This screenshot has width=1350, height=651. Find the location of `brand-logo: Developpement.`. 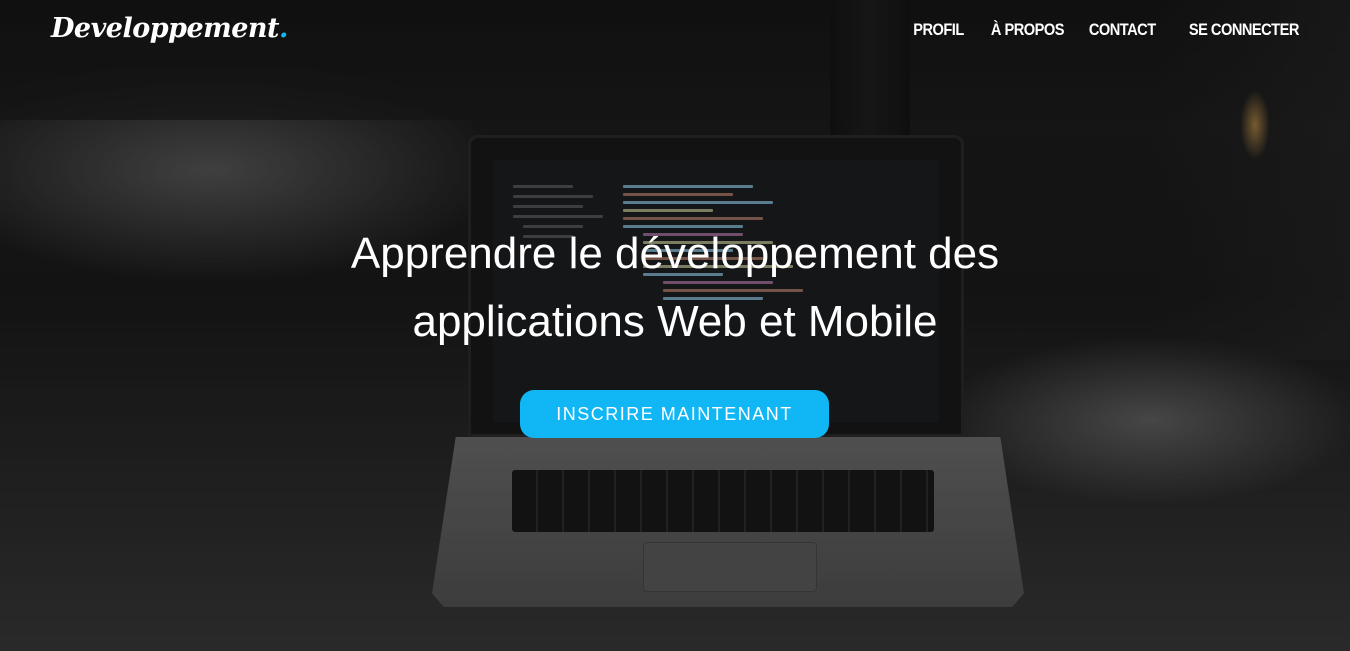

brand-logo: Developpement. is located at coordinates (169, 28).